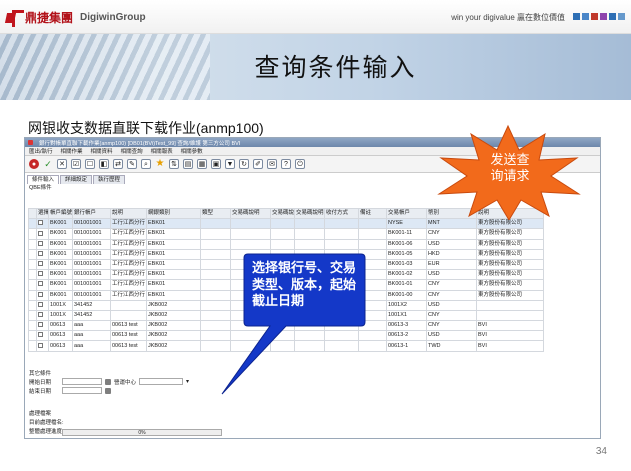 This screenshot has height=471, width=631. I want to click on column-header: 類型, so click(215, 213).